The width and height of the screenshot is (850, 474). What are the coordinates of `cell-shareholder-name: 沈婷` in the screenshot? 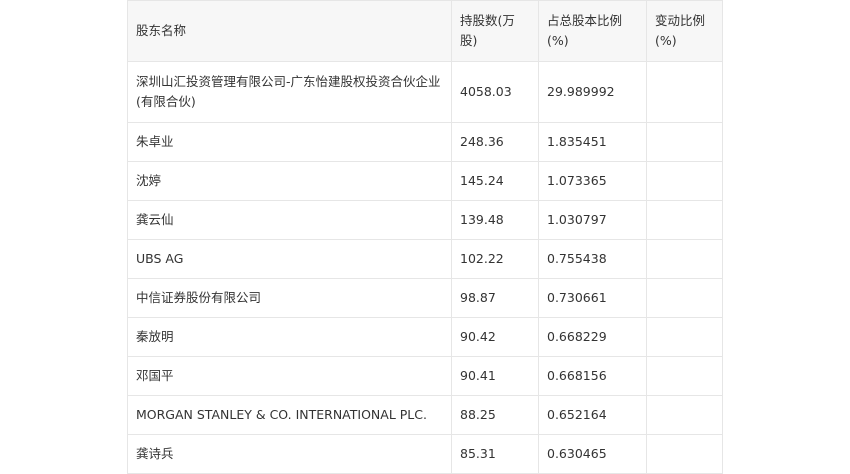 It's located at (289, 181).